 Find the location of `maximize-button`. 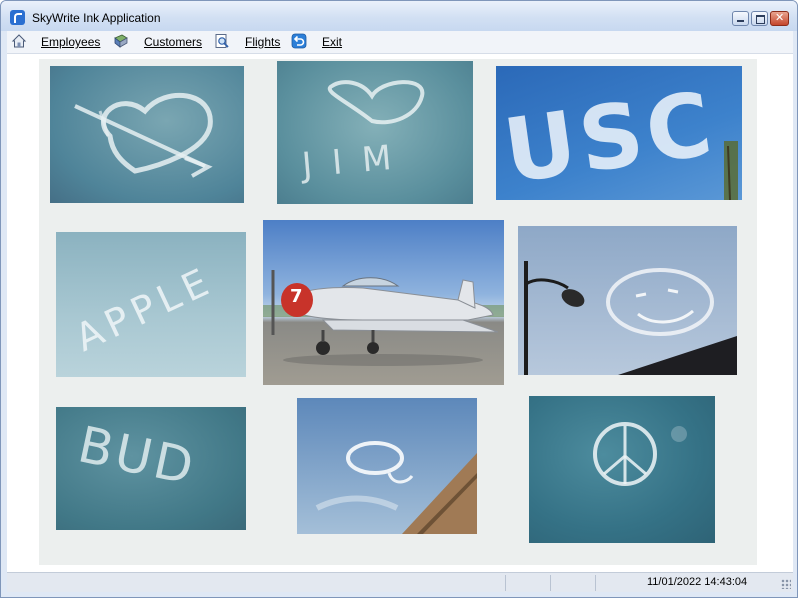

maximize-button is located at coordinates (759, 18).